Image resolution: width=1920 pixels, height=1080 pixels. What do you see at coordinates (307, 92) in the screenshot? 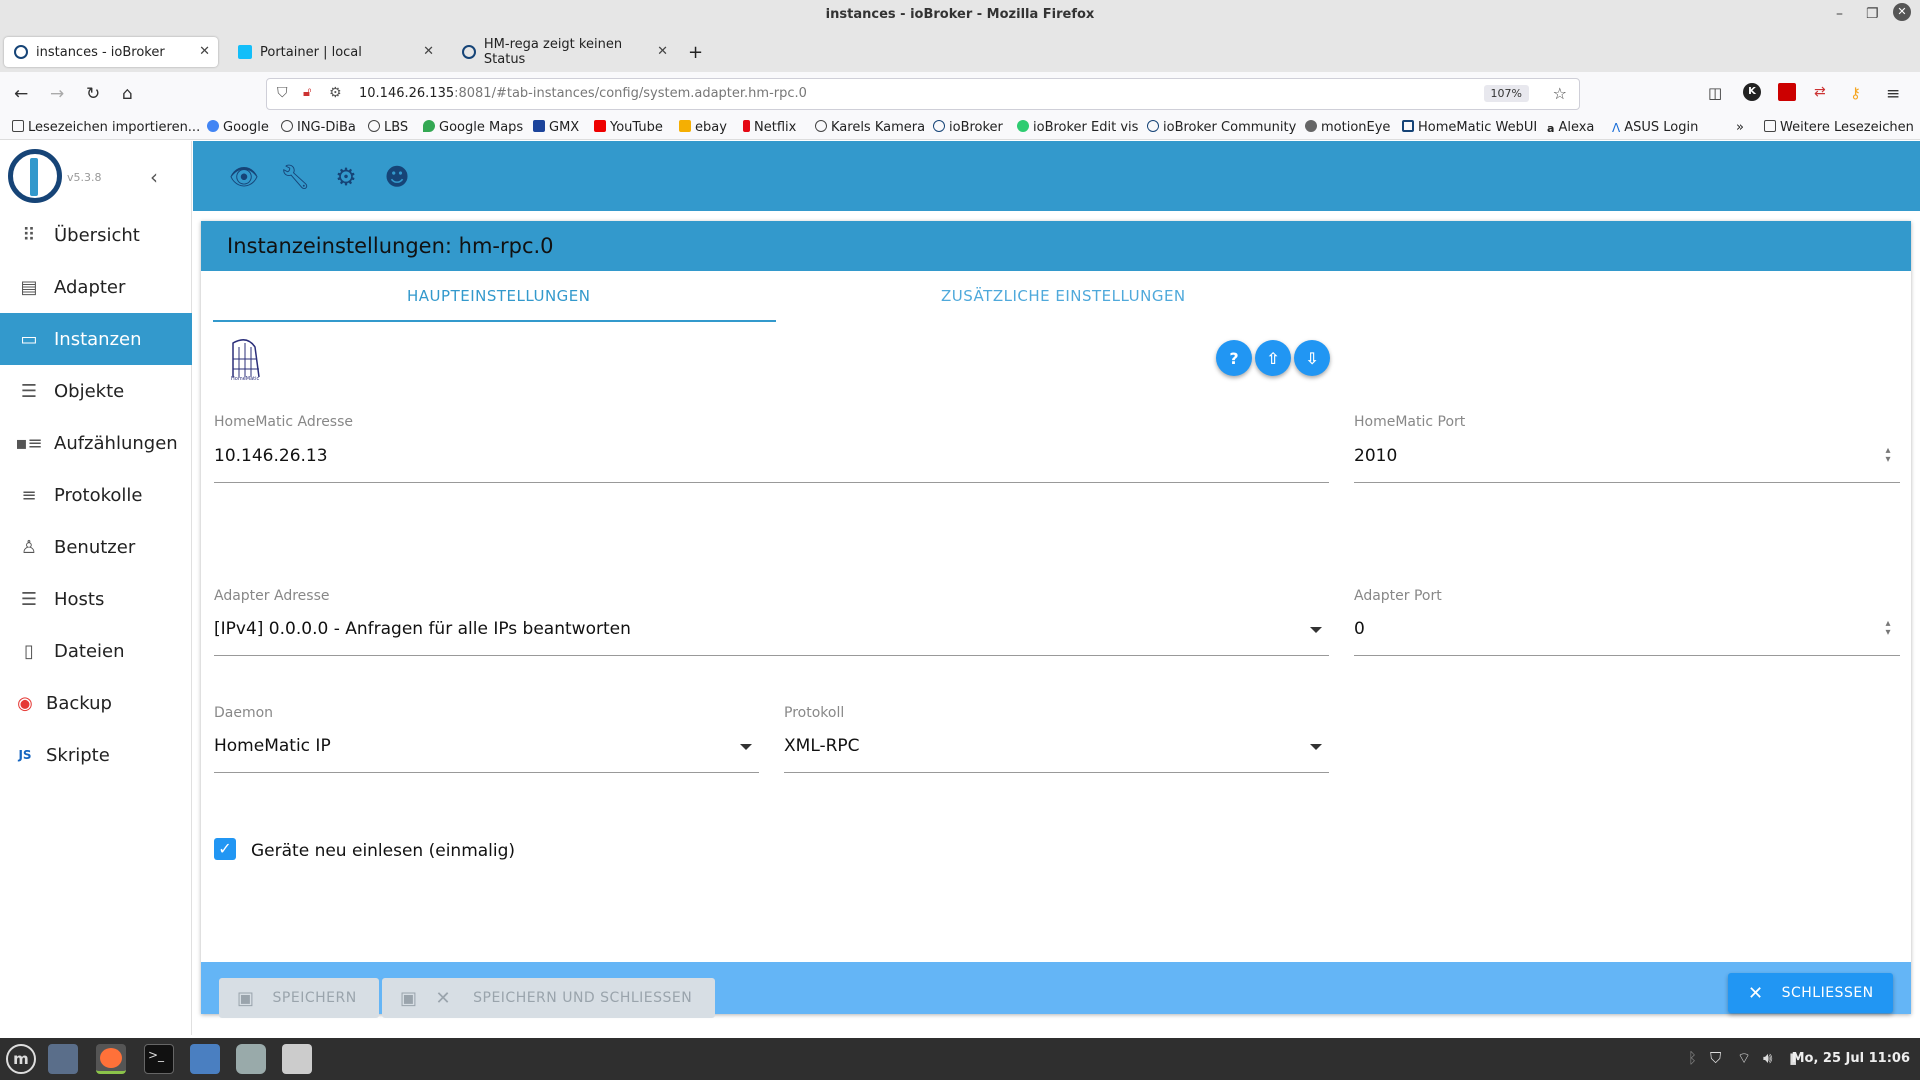
I see `insecure-lock-icon: 🔓︎` at bounding box center [307, 92].